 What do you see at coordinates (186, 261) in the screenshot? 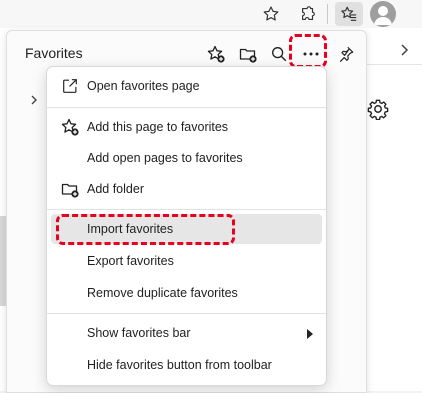
I see `menu-item-export-favorites: Export favorites` at bounding box center [186, 261].